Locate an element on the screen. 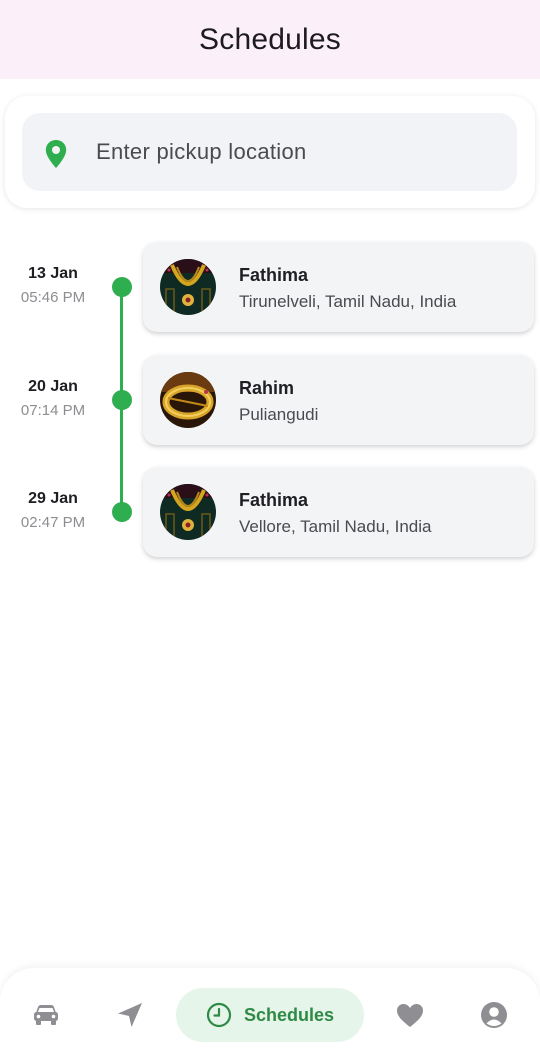  customer-location: Tirunelveli, Tamil Nadu, India is located at coordinates (348, 301).